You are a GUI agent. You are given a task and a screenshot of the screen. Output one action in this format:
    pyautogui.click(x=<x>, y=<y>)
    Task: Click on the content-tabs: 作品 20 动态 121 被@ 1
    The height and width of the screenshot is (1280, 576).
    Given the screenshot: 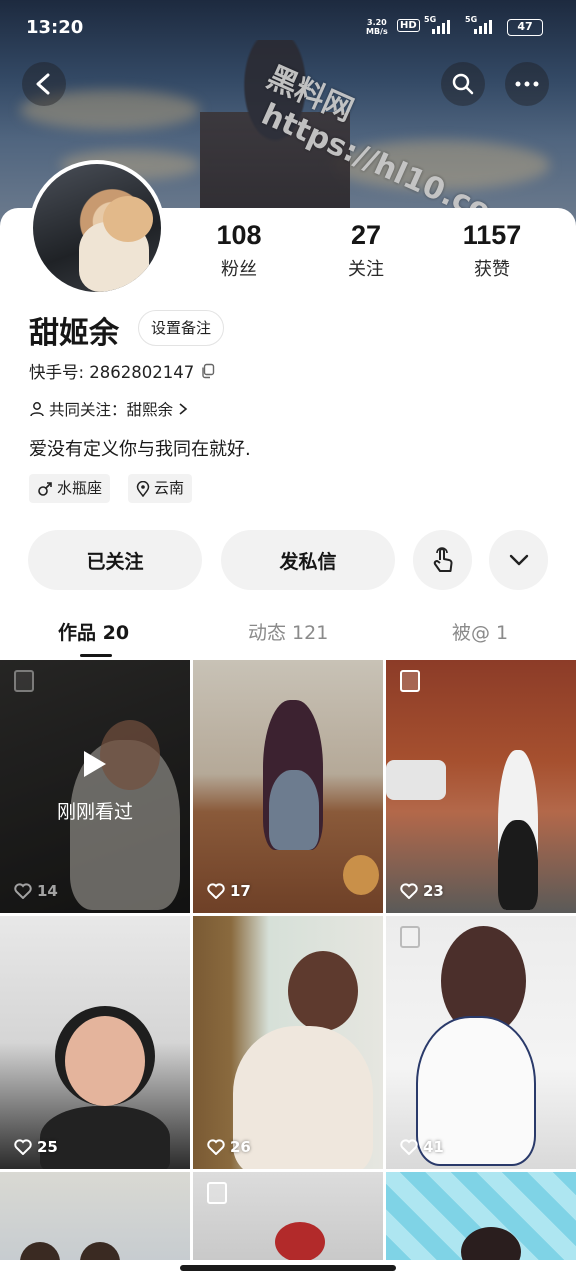 What is the action you would take?
    pyautogui.click(x=288, y=636)
    